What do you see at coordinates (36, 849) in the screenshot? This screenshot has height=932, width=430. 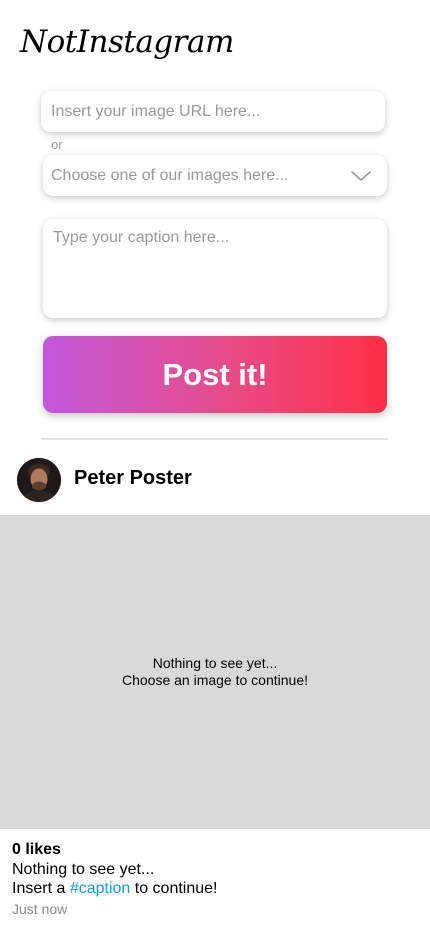 I see `likes-count: 0 likes` at bounding box center [36, 849].